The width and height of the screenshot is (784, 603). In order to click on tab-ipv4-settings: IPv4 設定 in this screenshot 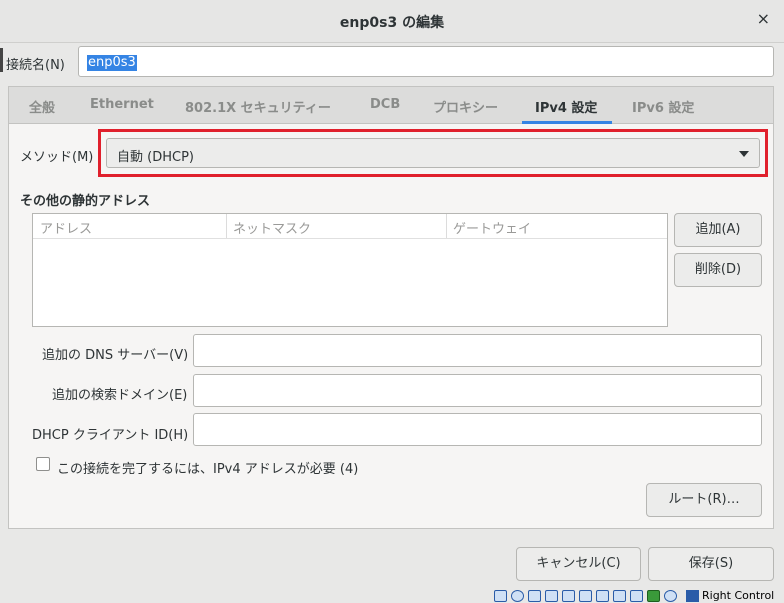, I will do `click(566, 106)`.